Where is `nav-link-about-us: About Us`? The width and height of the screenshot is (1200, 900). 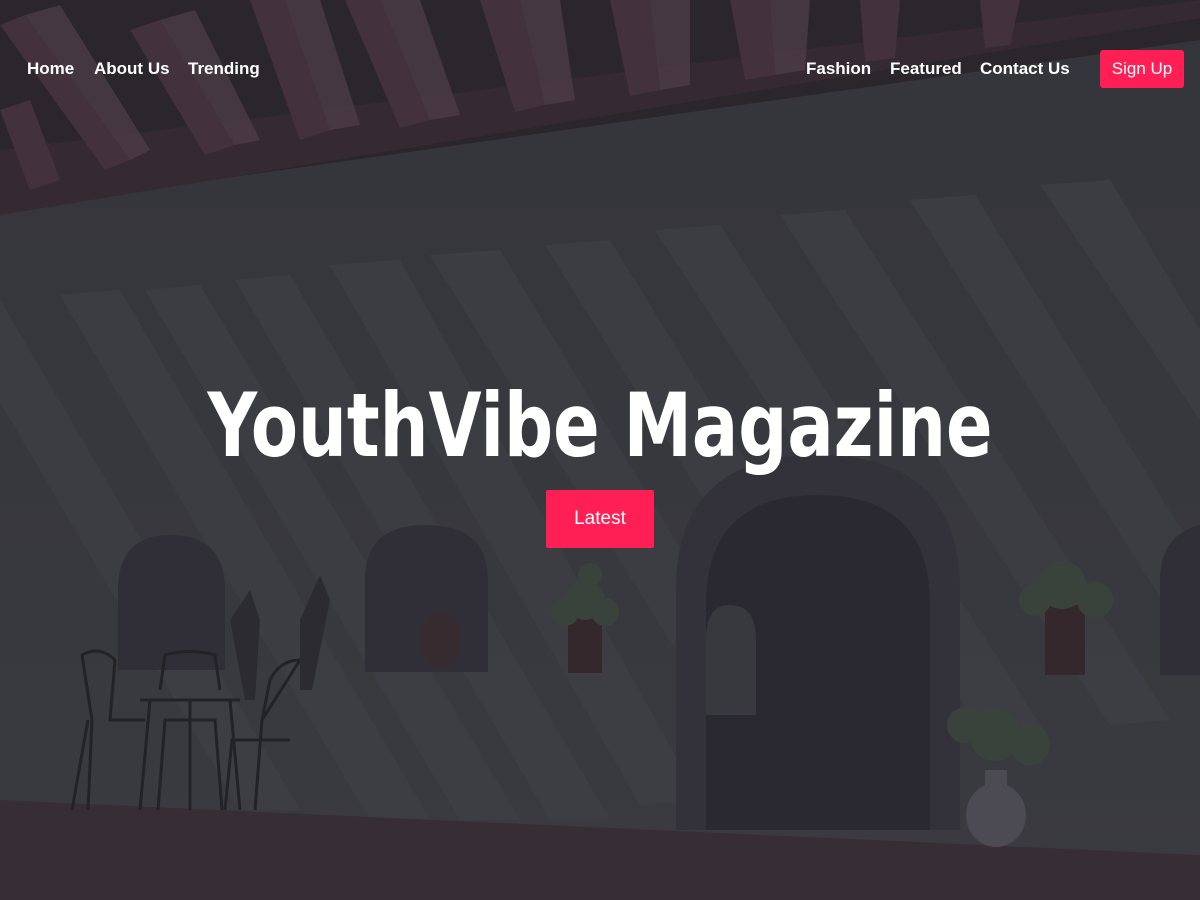
nav-link-about-us: About Us is located at coordinates (132, 69).